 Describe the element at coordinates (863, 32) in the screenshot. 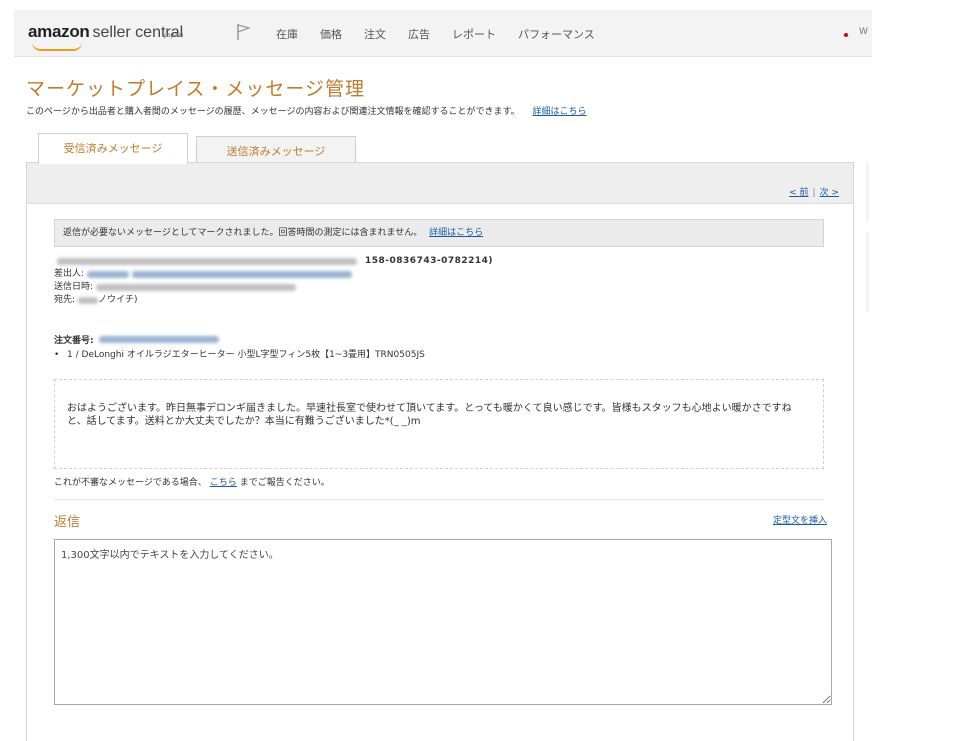

I see `user-menu: W` at that location.